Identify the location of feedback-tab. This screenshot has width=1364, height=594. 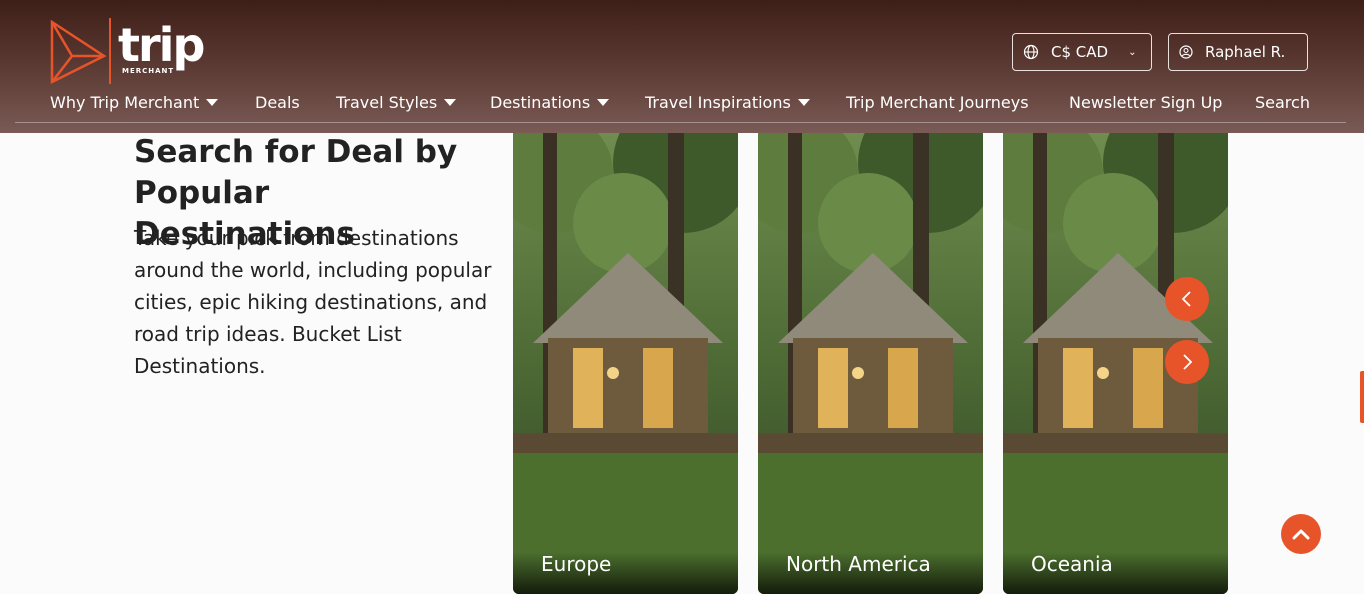
(1362, 397).